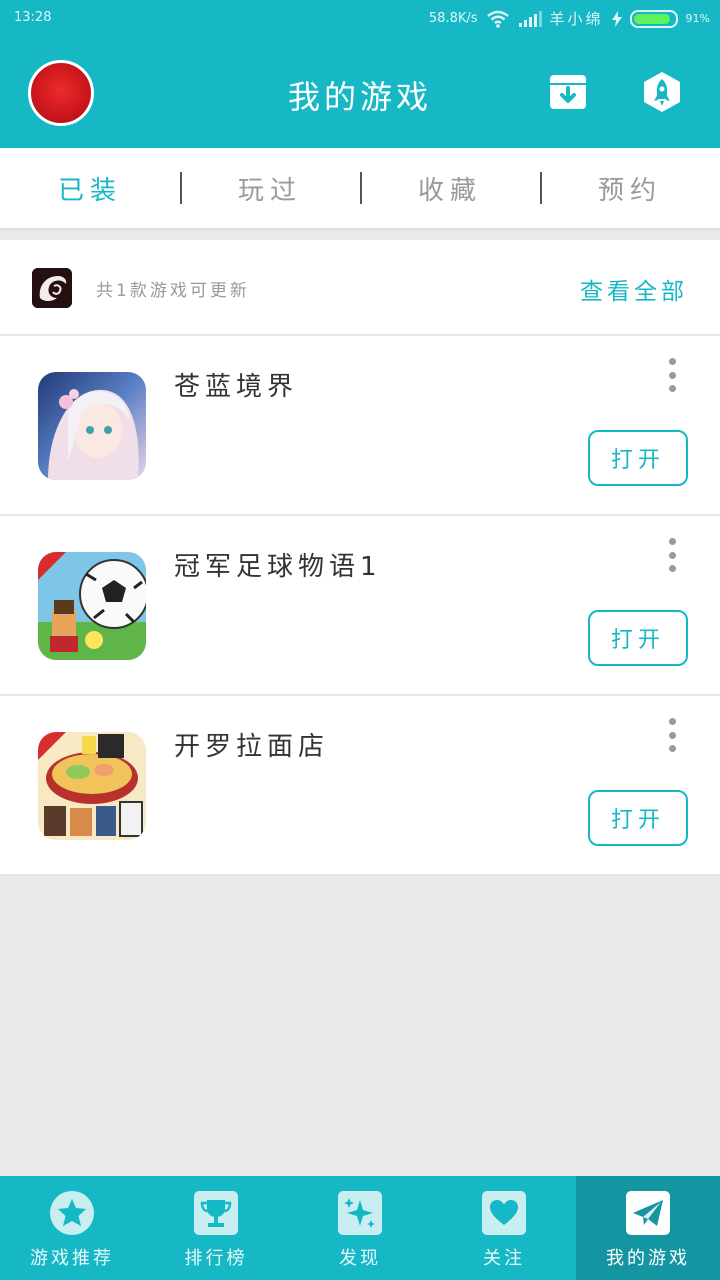 This screenshot has width=720, height=1280. I want to click on game-card: 冠军足球物语1 打开, so click(360, 606).